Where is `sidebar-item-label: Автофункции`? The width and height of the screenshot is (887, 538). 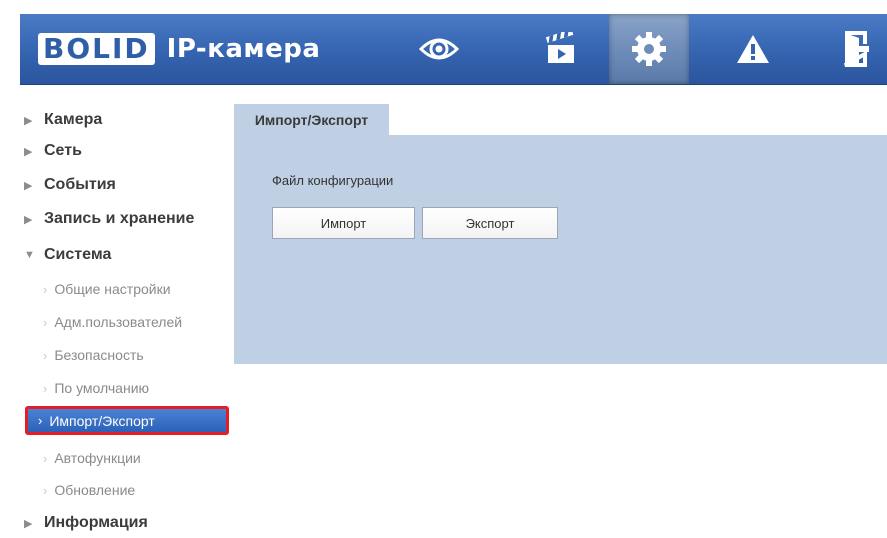 sidebar-item-label: Автофункции is located at coordinates (97, 458).